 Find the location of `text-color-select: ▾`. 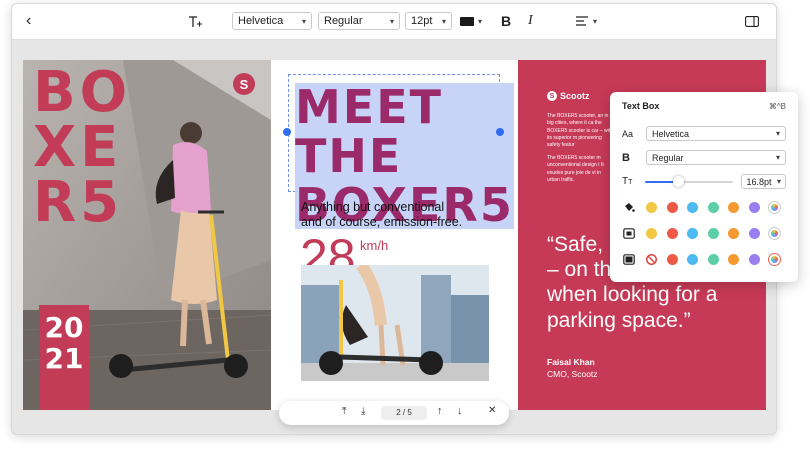

text-color-select: ▾ is located at coordinates (475, 21).